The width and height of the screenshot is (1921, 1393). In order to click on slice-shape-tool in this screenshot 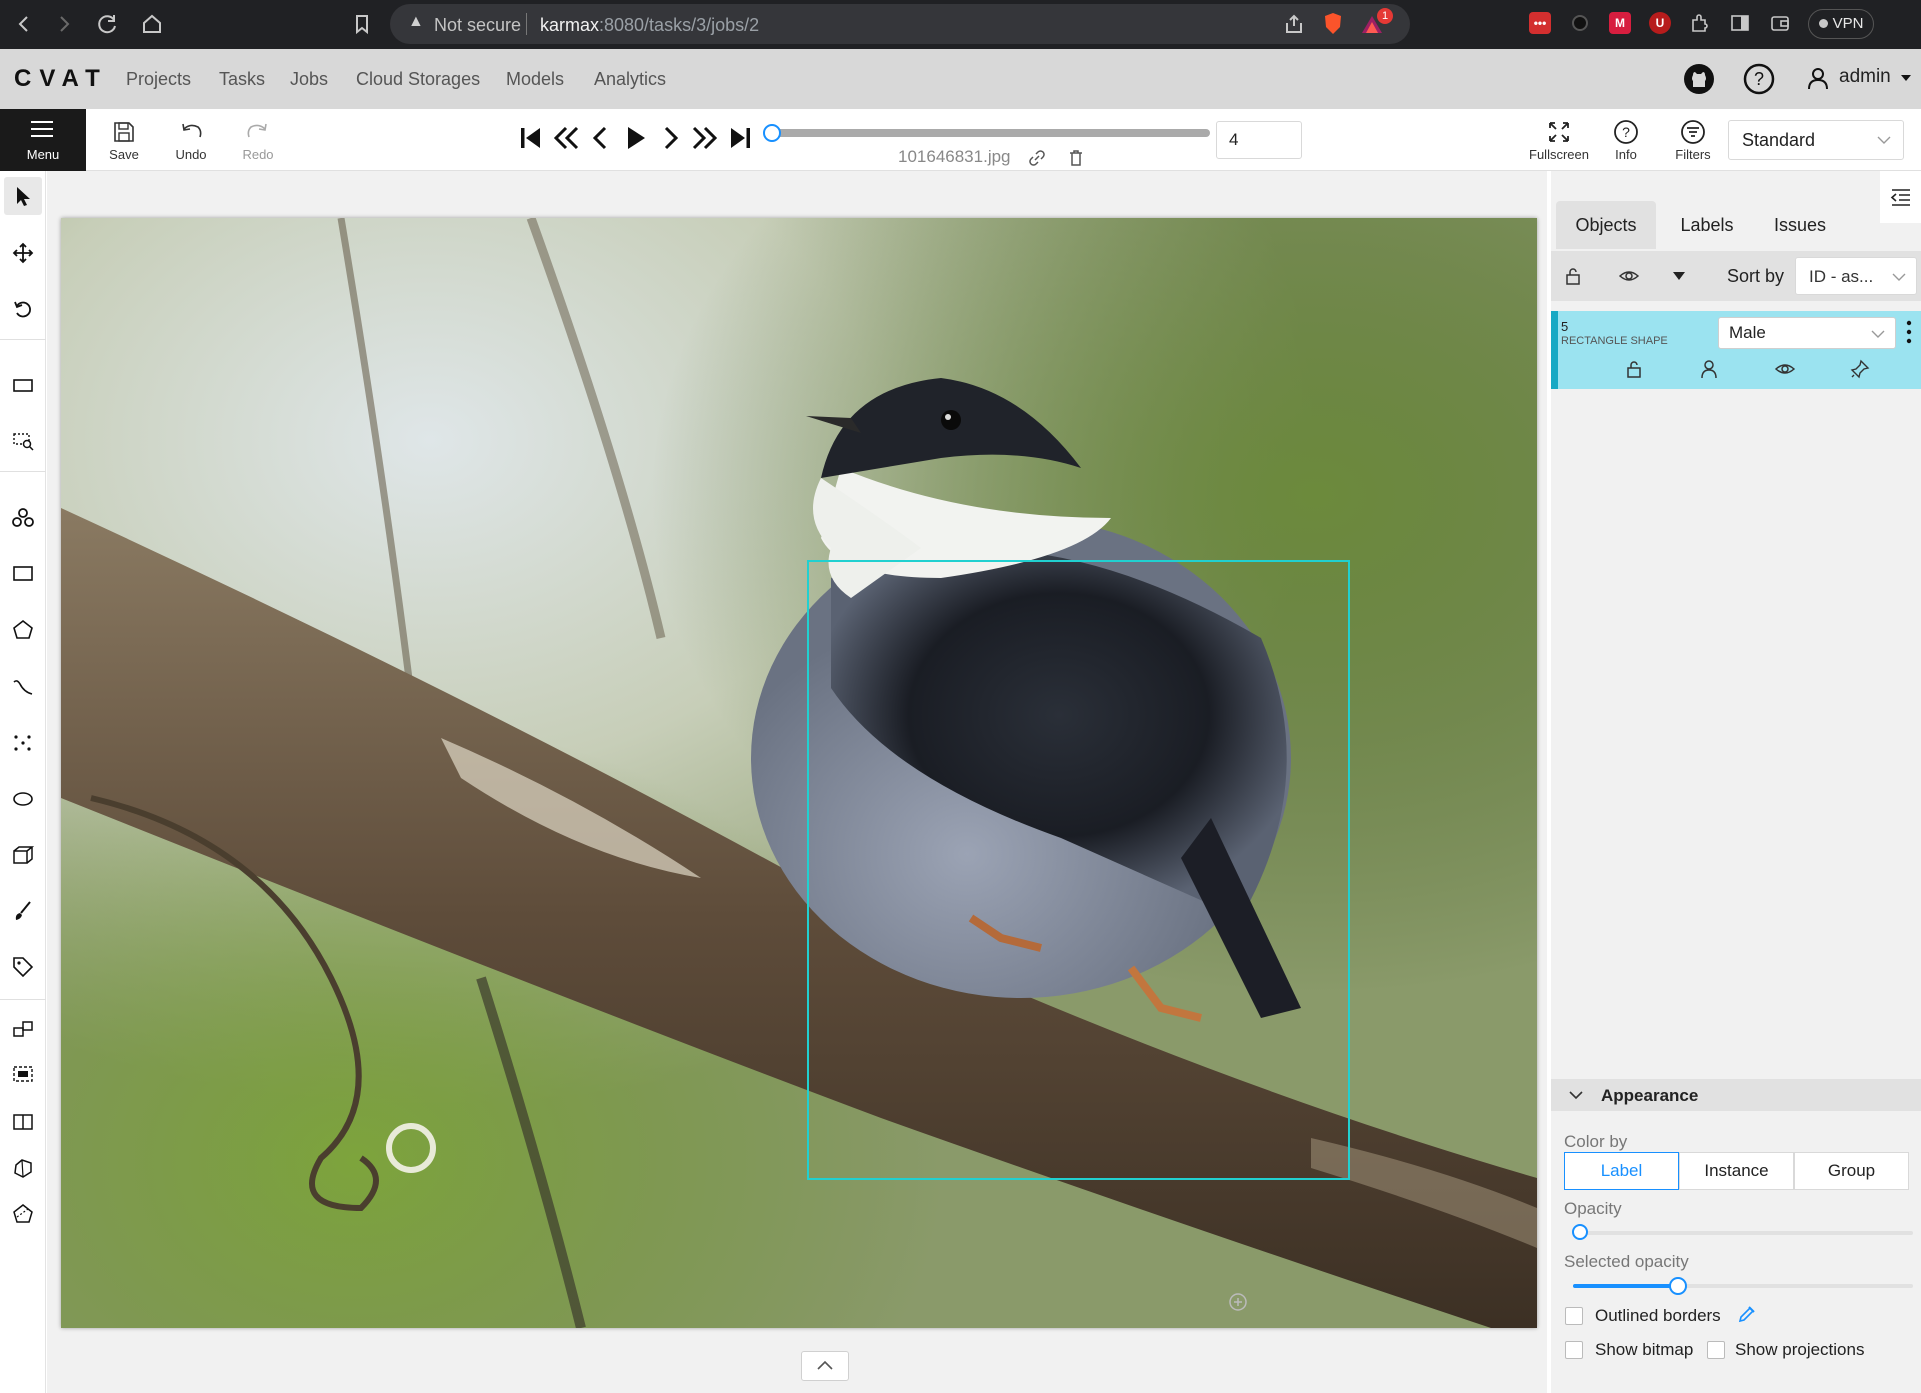, I will do `click(23, 1214)`.